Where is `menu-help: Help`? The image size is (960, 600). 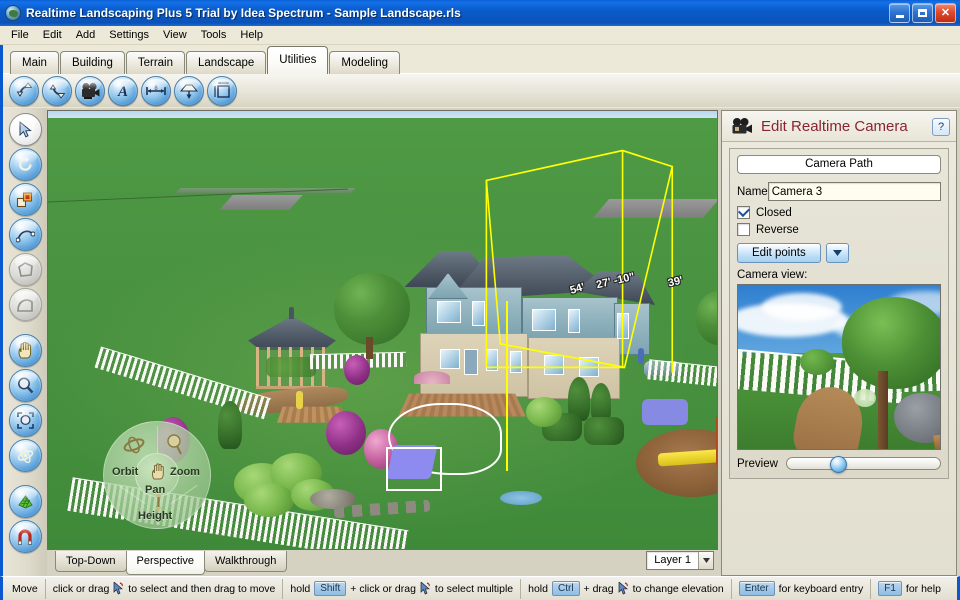
menu-help: Help is located at coordinates (251, 35).